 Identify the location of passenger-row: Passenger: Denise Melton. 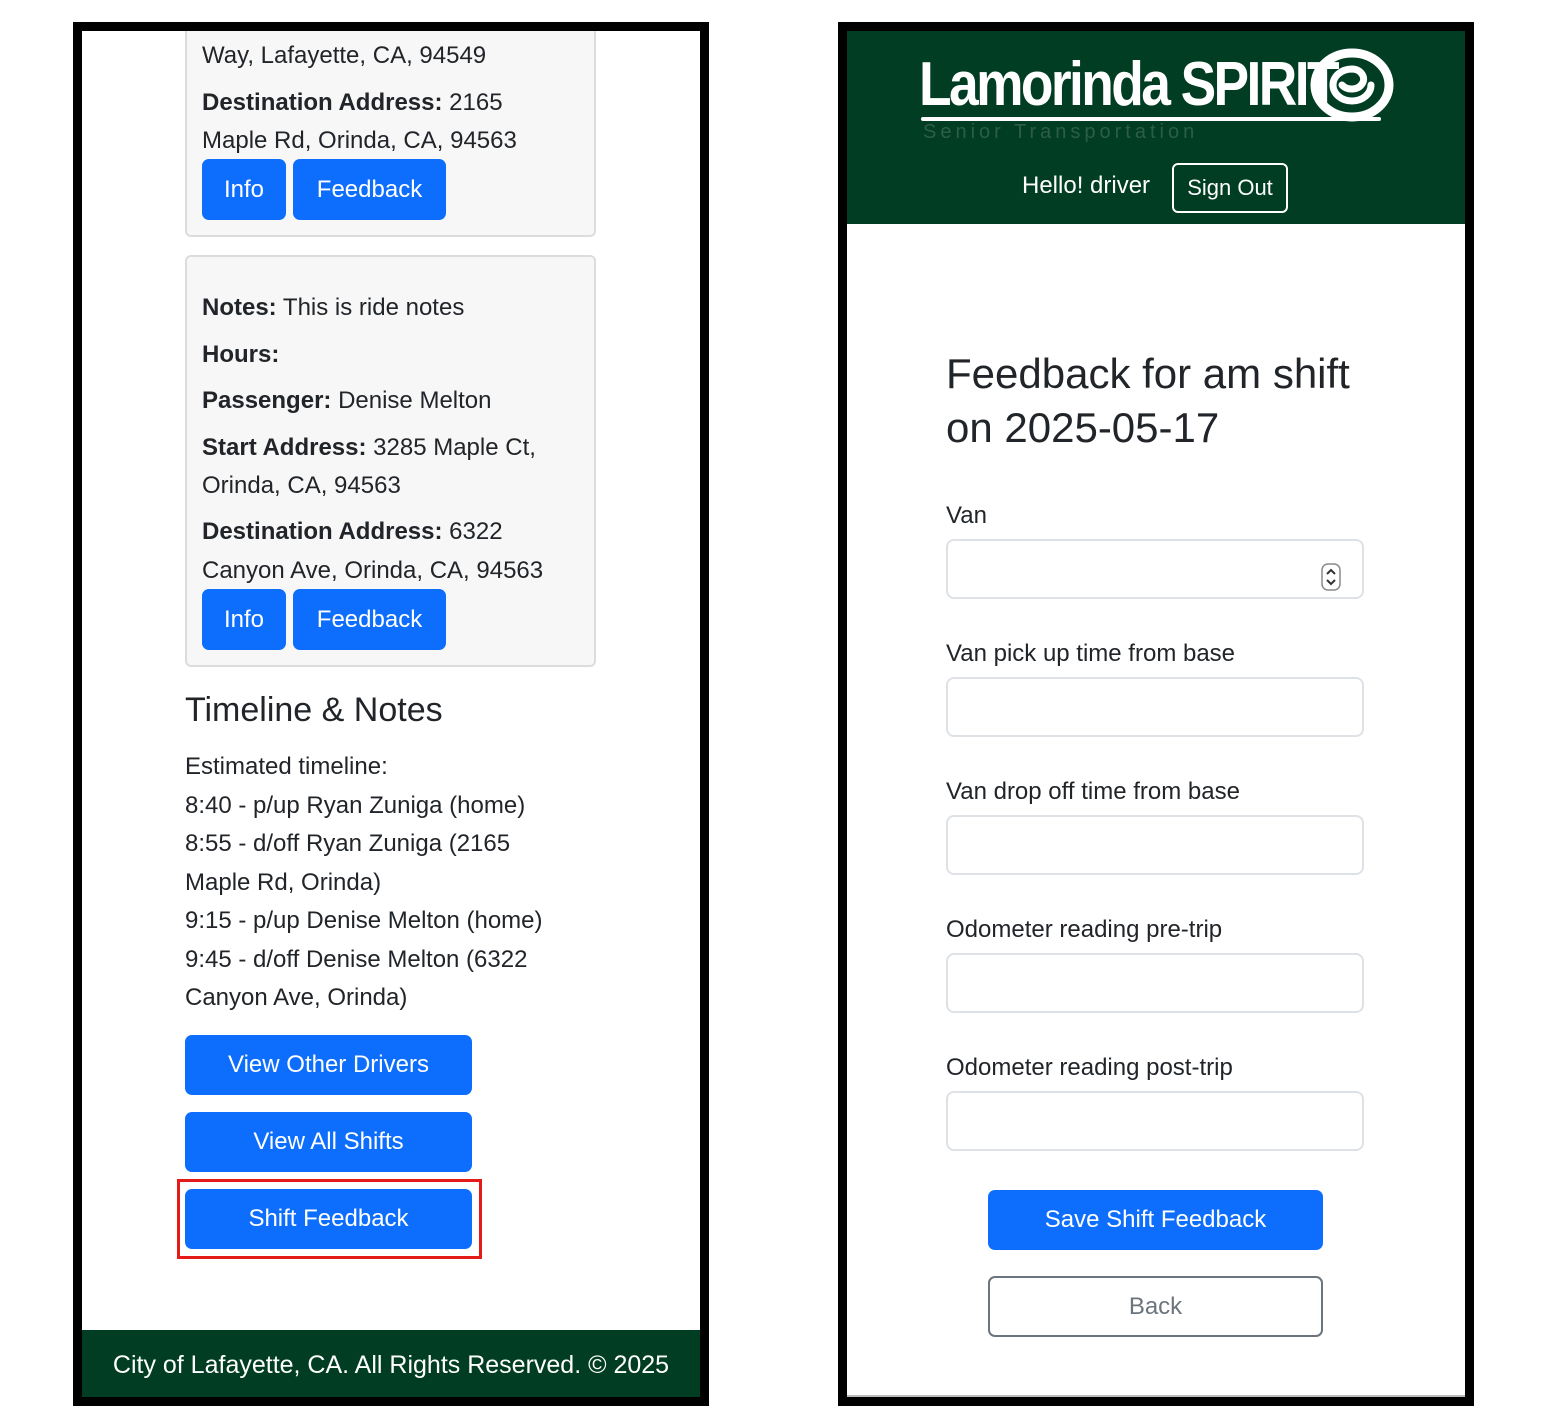
(346, 401).